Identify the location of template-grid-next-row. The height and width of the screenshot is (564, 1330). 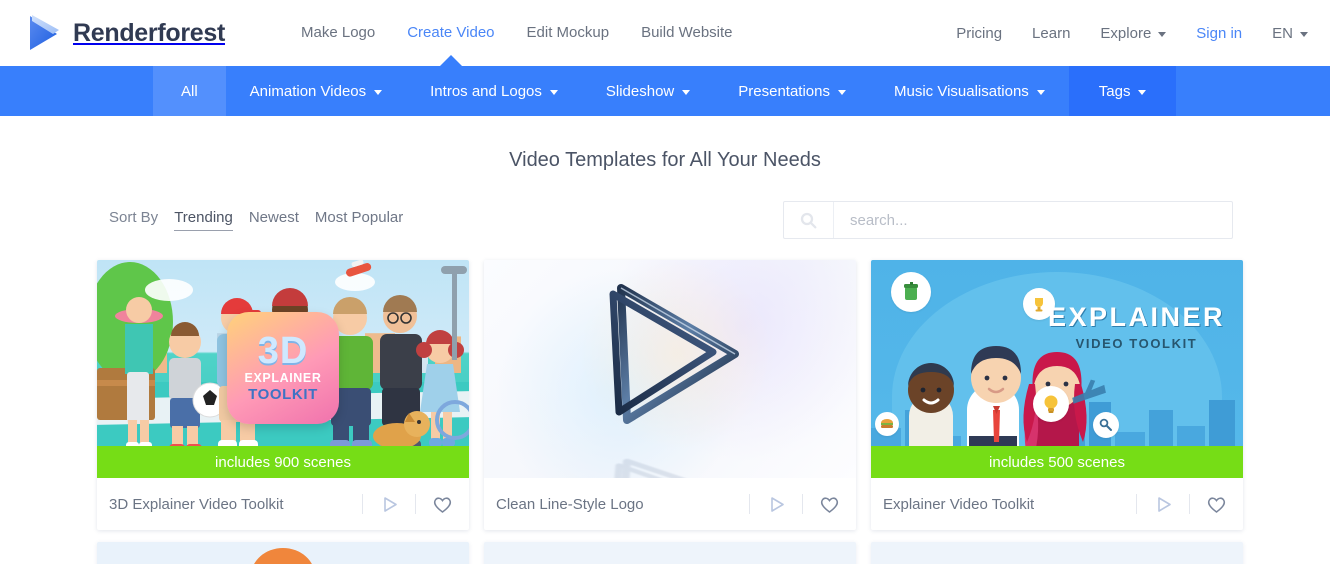
(670, 553).